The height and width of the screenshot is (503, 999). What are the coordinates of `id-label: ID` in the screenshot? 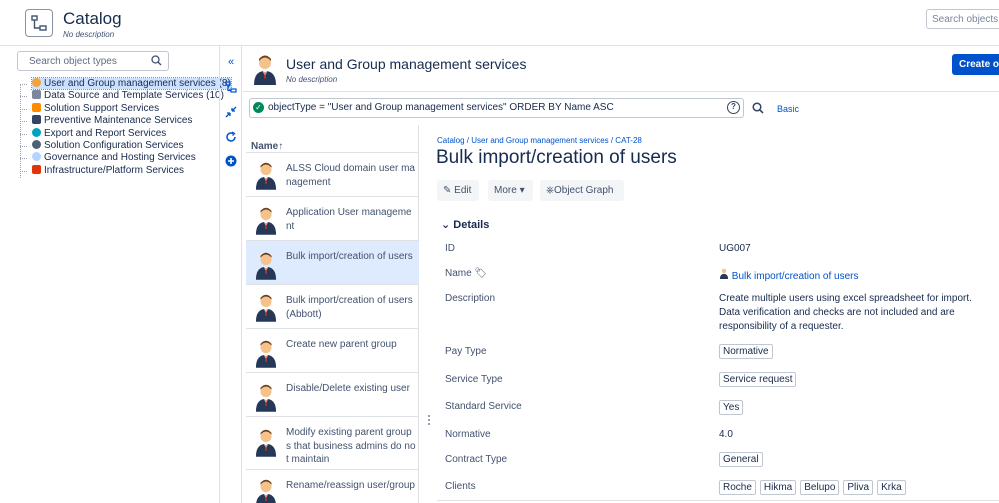 It's located at (450, 248).